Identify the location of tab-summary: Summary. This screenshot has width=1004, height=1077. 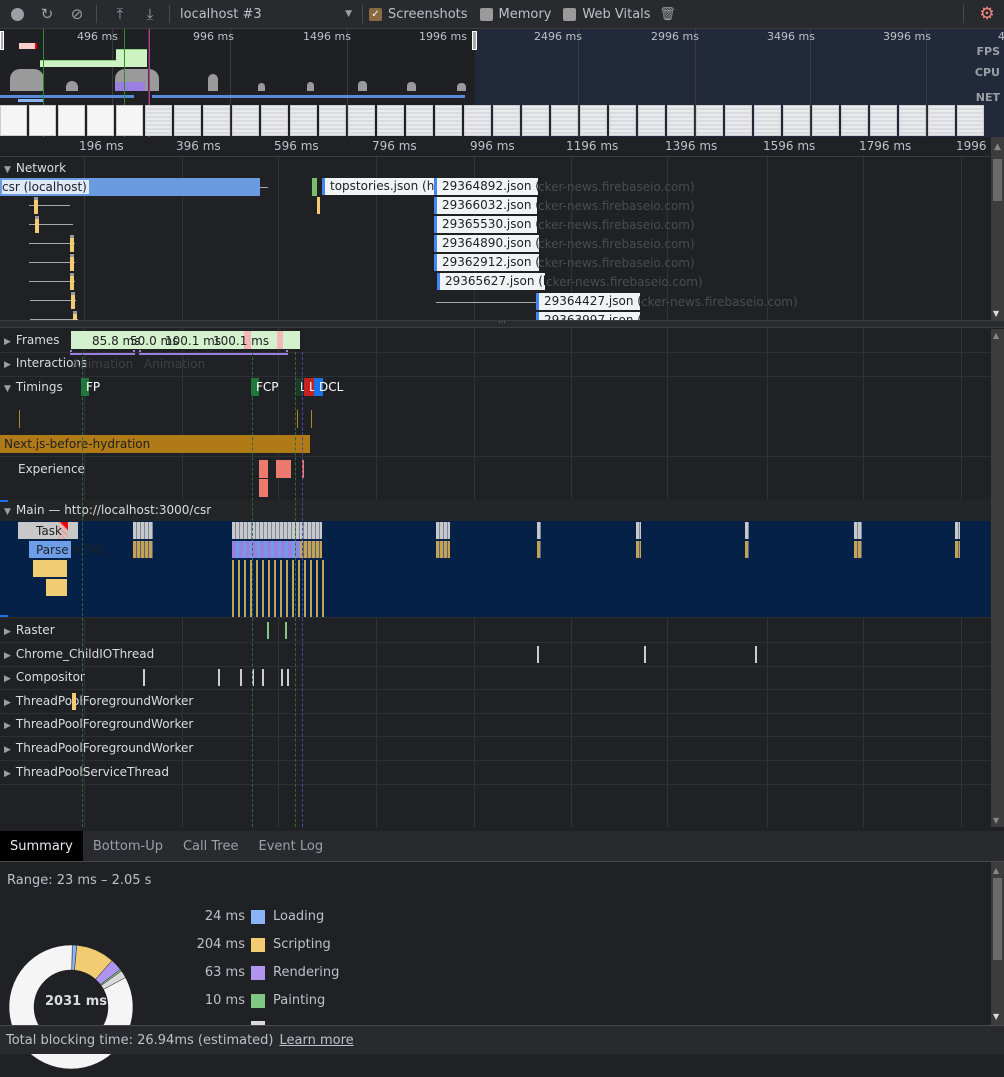
(41, 846).